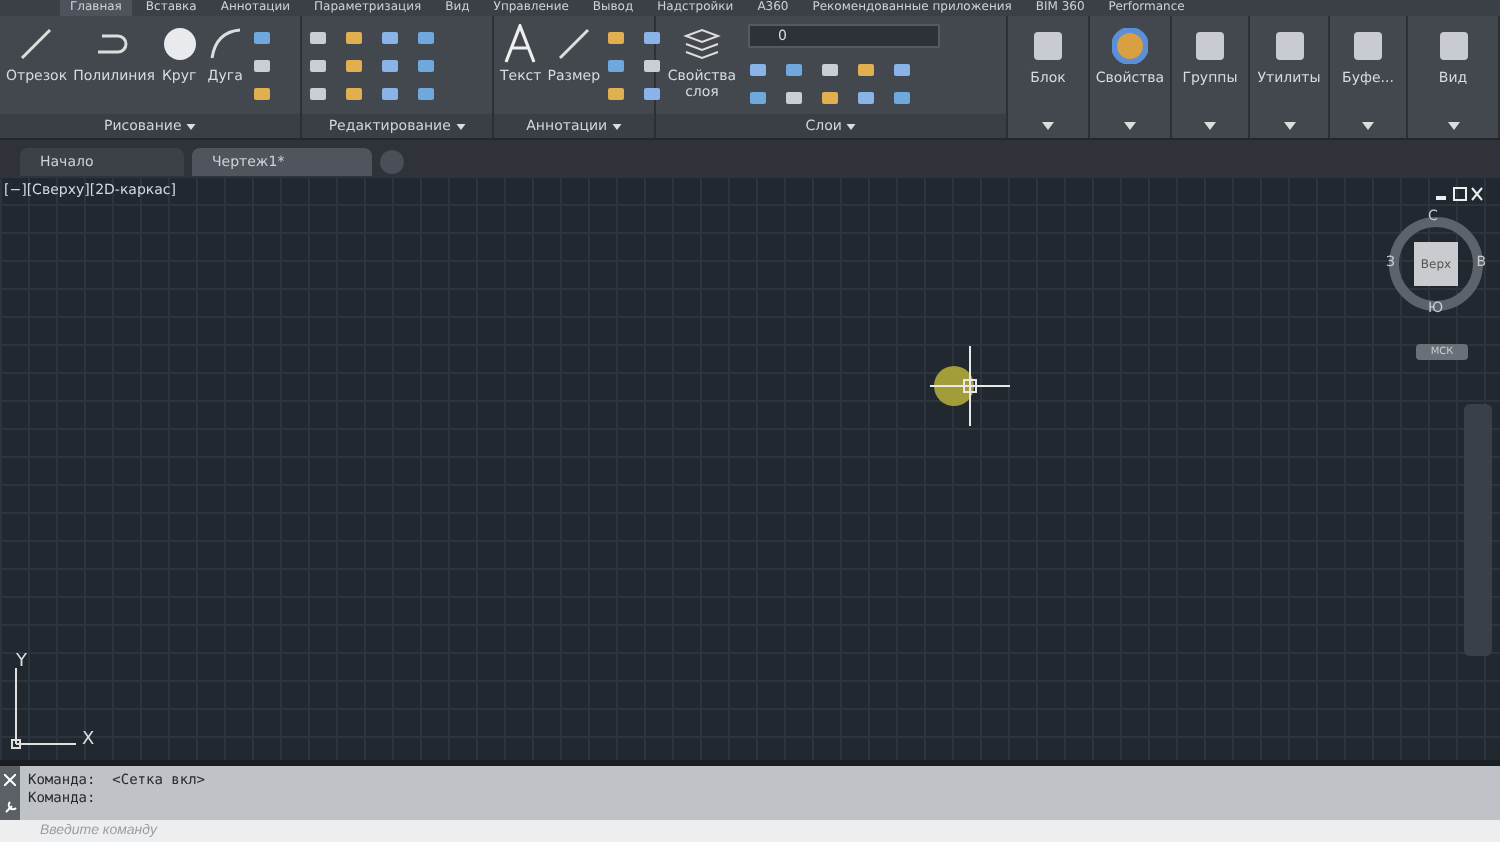  Describe the element at coordinates (88, 740) in the screenshot. I see `axis-label: X` at that location.